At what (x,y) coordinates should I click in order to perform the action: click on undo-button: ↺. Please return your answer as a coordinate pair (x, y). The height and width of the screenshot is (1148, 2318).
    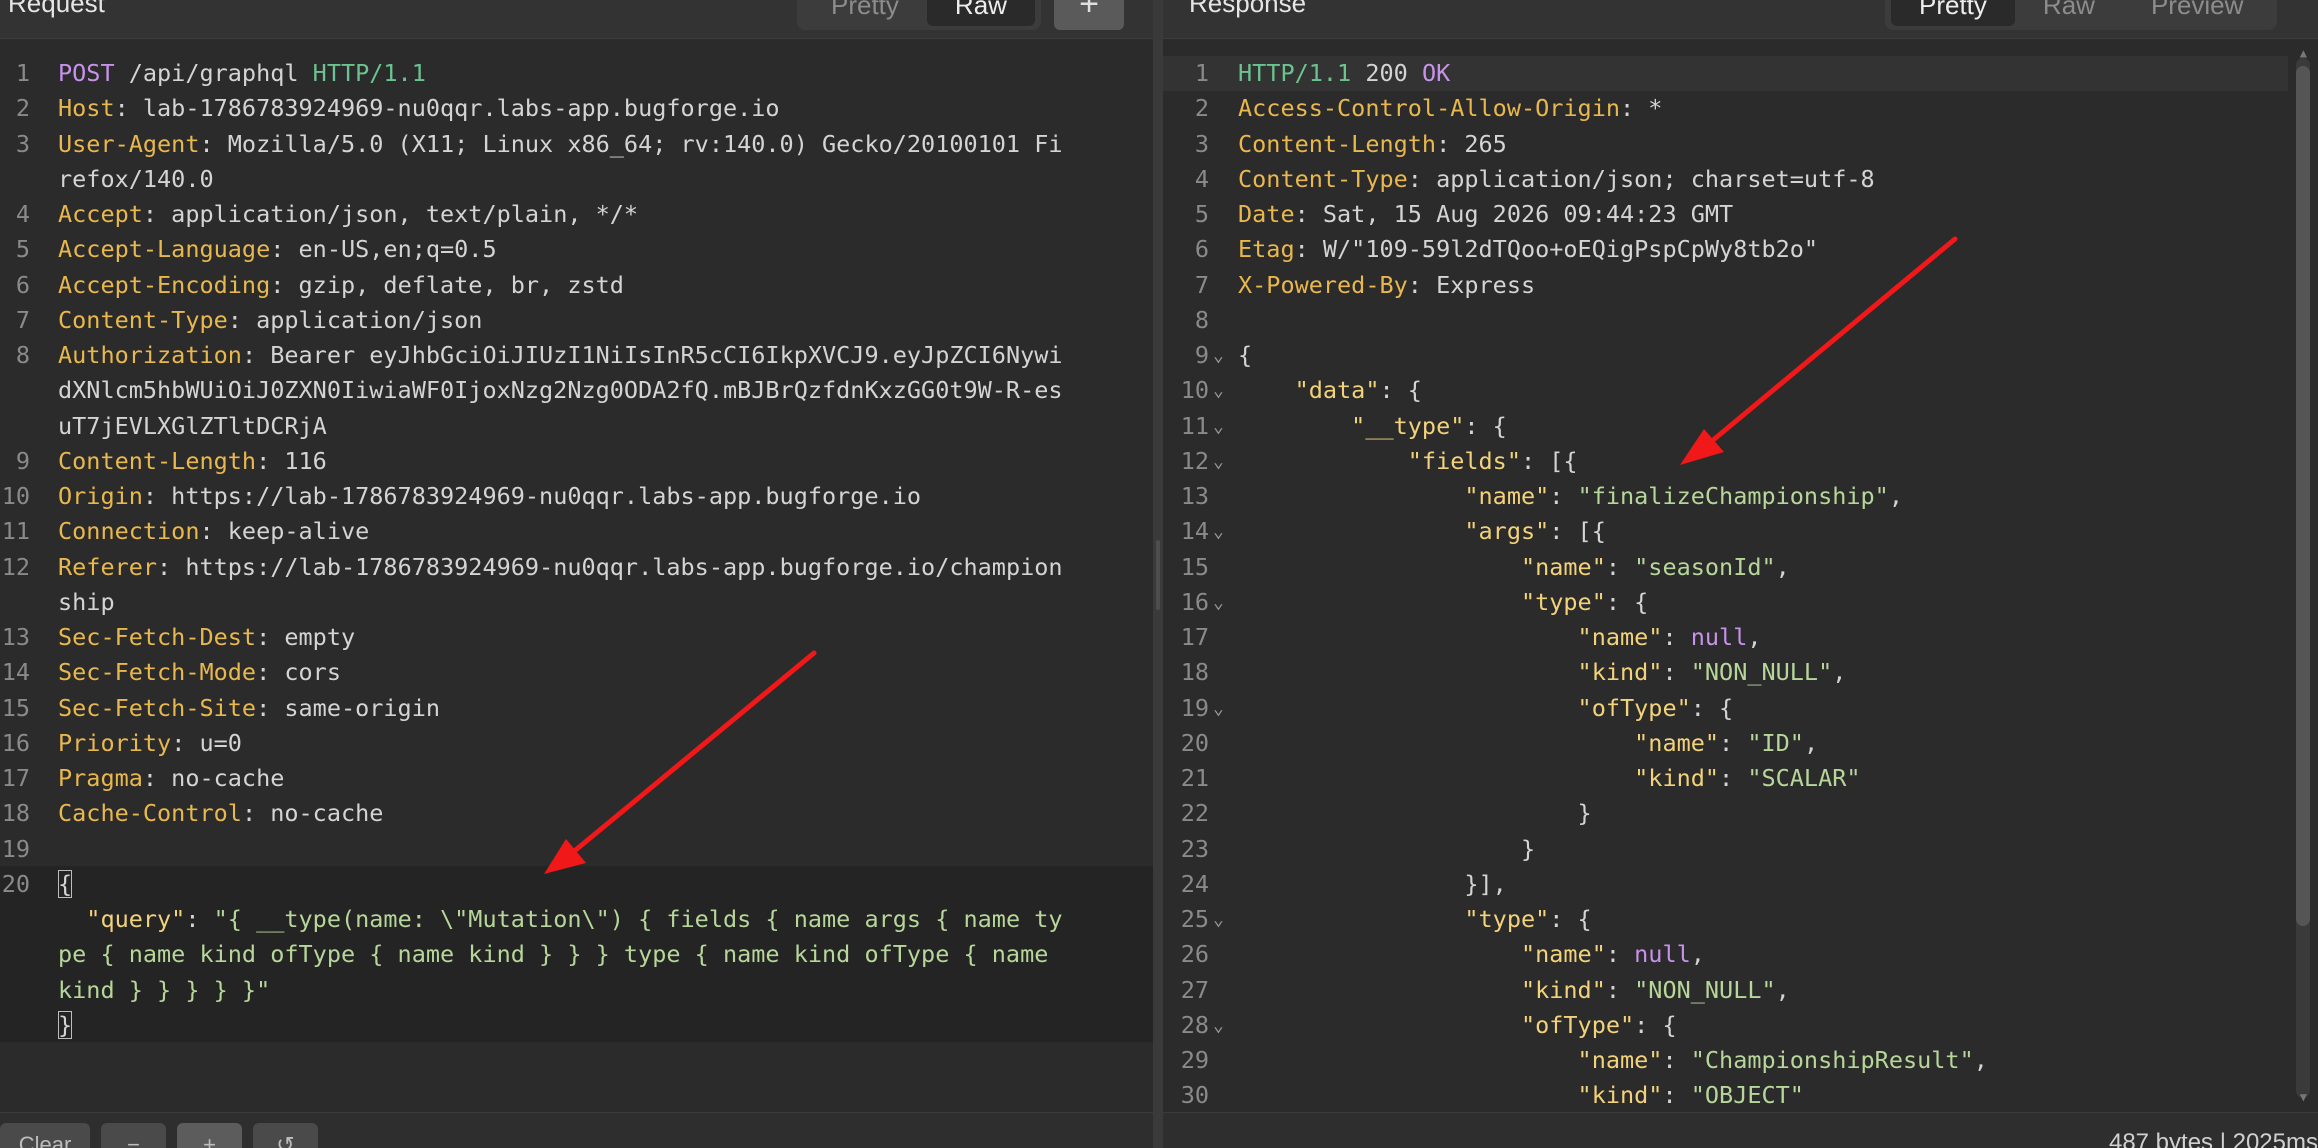
    Looking at the image, I should click on (285, 1135).